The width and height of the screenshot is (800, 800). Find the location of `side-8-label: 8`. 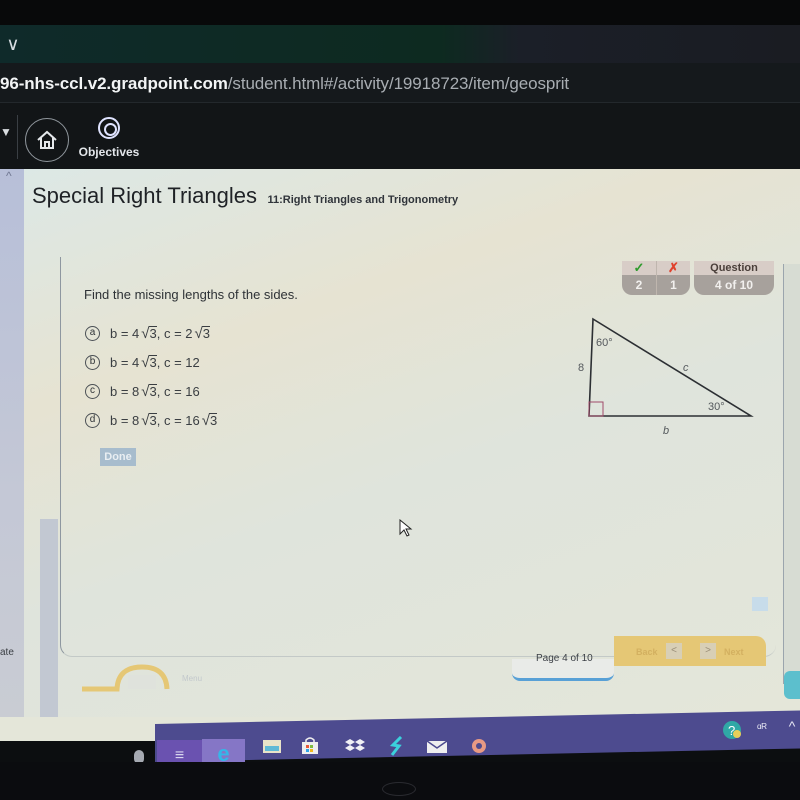

side-8-label: 8 is located at coordinates (581, 368).